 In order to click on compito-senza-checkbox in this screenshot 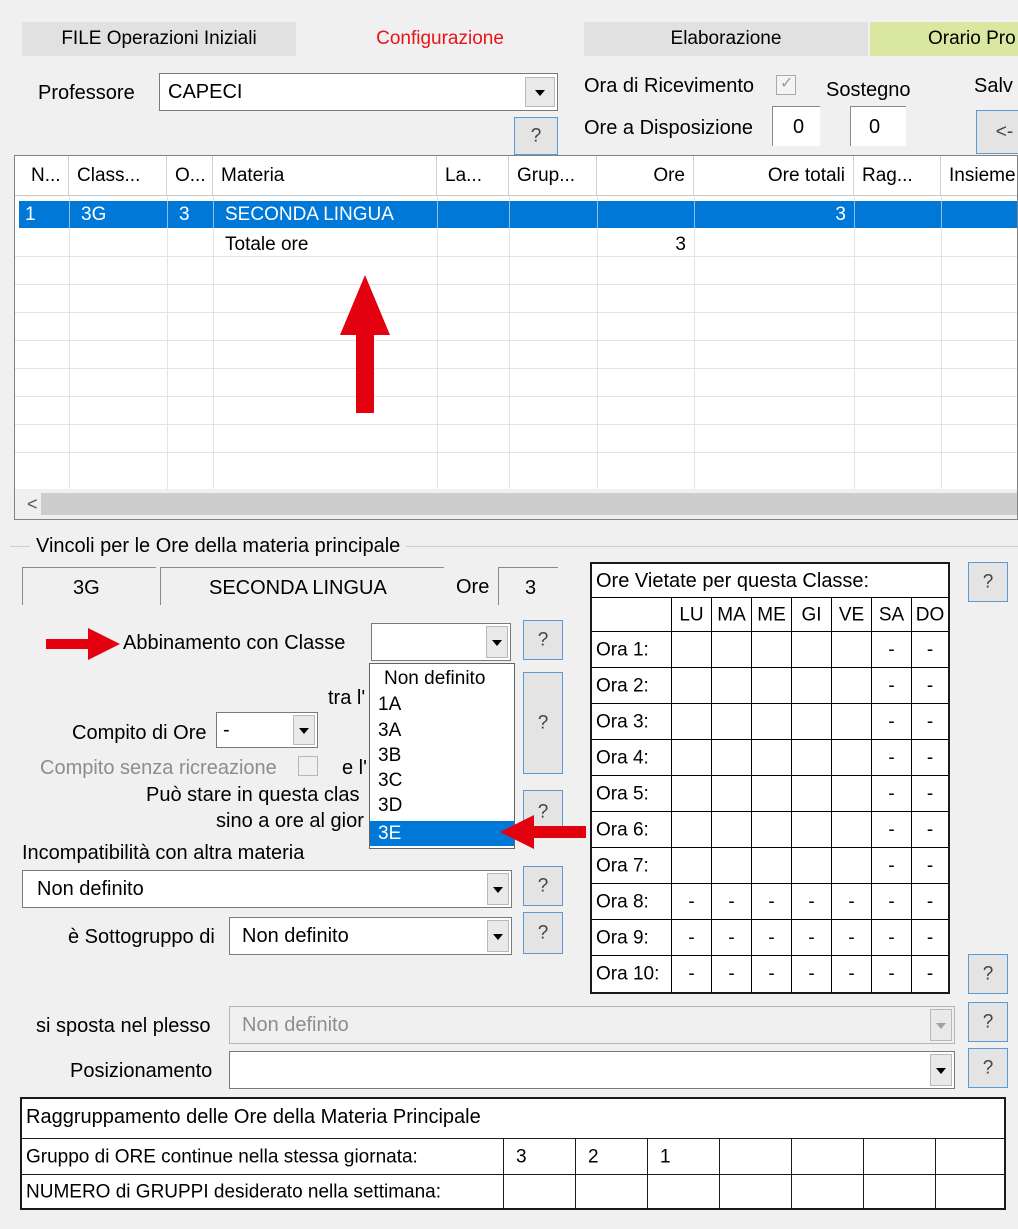, I will do `click(308, 766)`.